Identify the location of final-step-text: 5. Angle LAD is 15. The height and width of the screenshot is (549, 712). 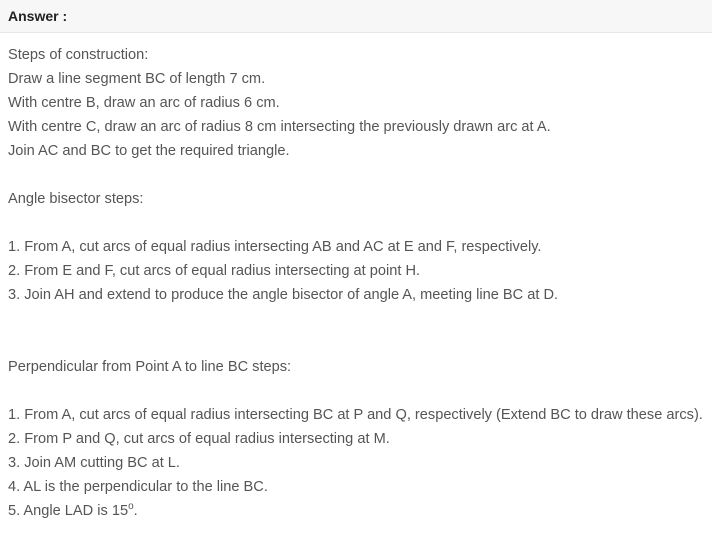
(68, 511).